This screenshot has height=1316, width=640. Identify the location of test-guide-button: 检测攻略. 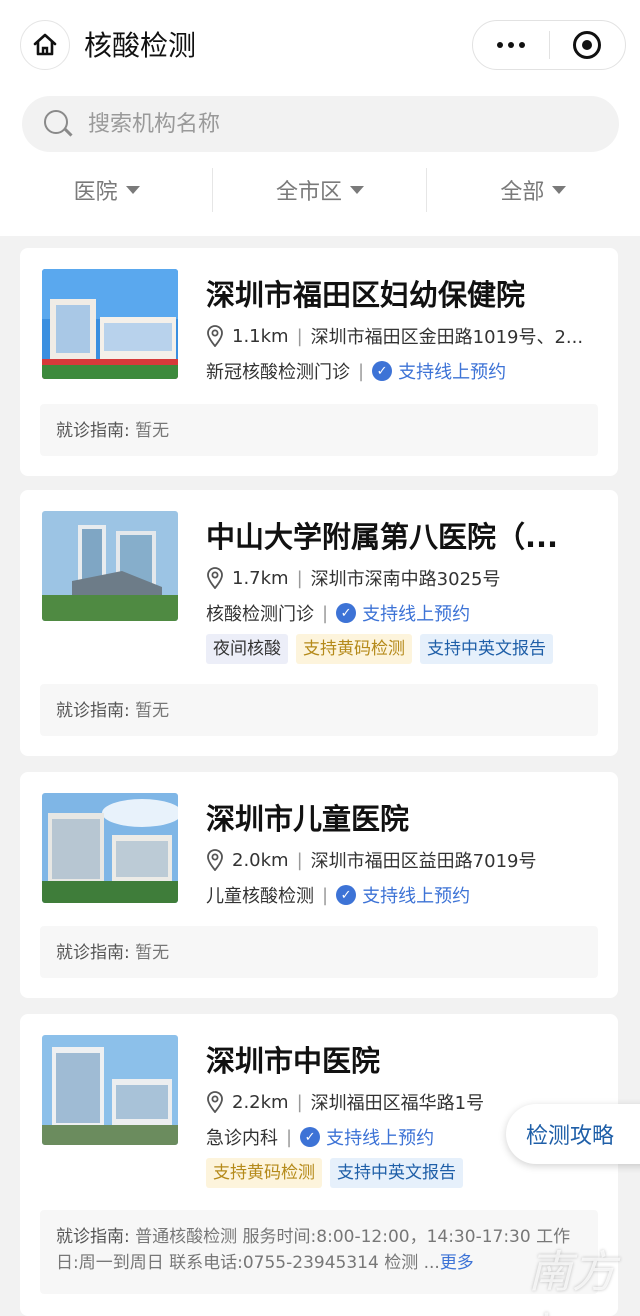
(573, 1134).